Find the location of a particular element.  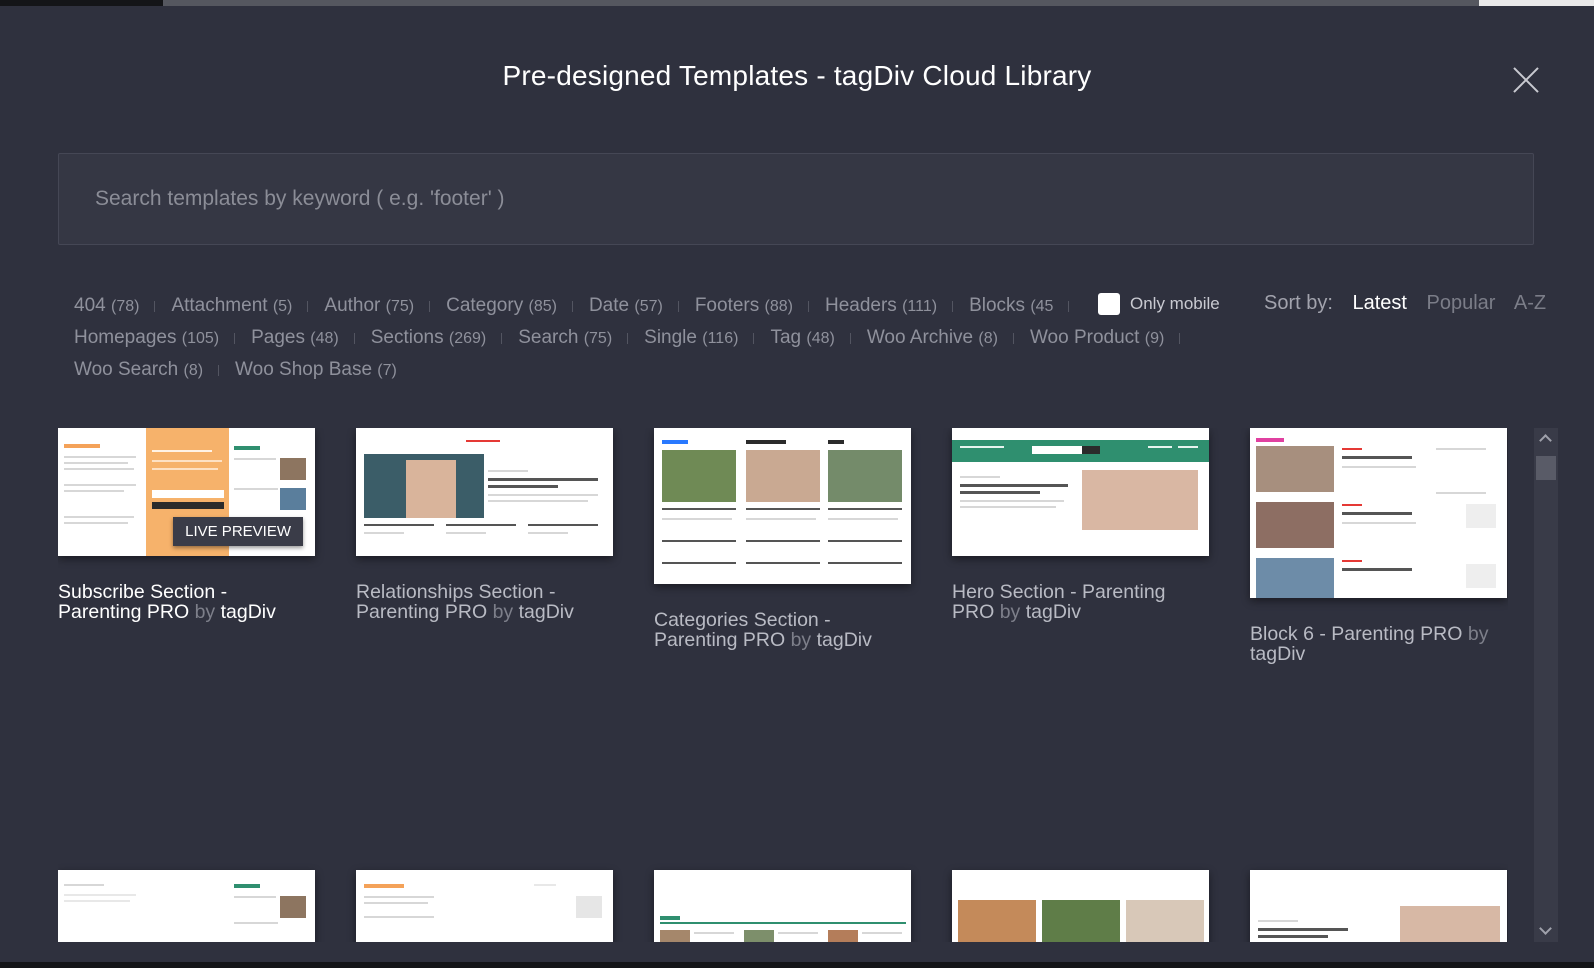

filter-attachment: Attachment (5) is located at coordinates (232, 306).